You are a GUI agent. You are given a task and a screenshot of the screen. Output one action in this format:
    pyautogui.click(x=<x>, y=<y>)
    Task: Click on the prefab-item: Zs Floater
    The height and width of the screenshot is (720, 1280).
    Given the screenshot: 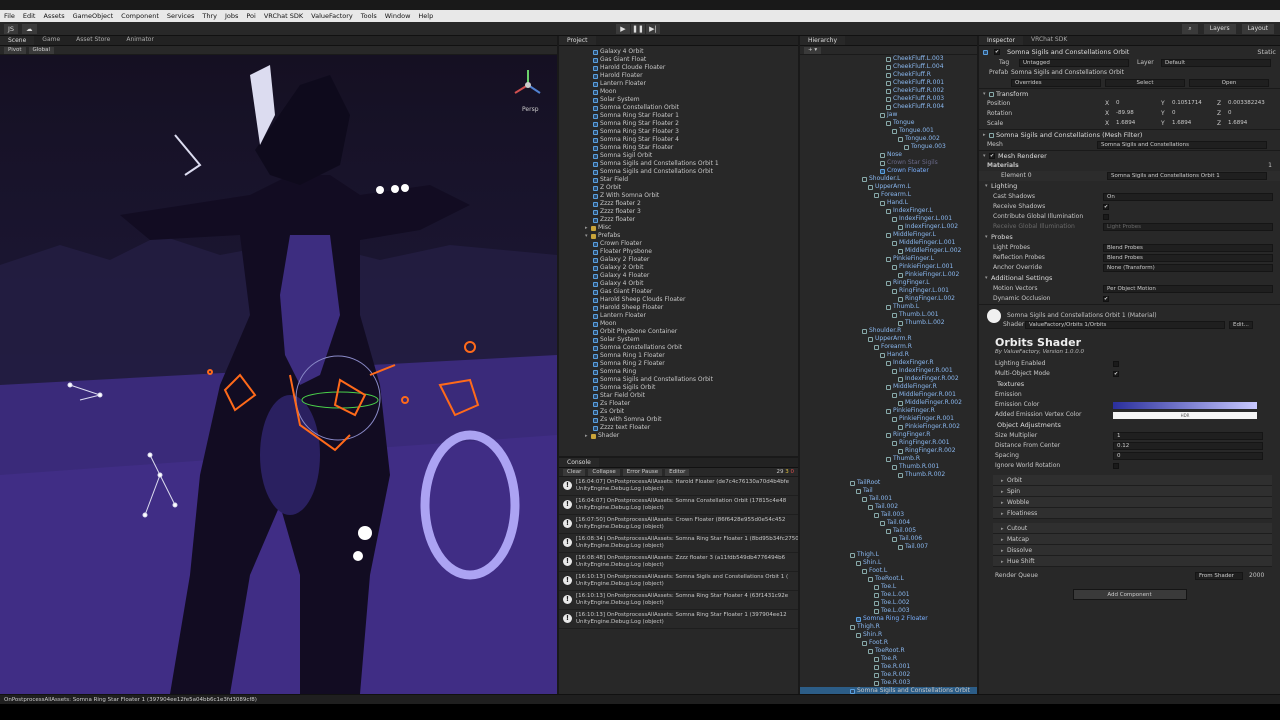 What is the action you would take?
    pyautogui.click(x=678, y=404)
    